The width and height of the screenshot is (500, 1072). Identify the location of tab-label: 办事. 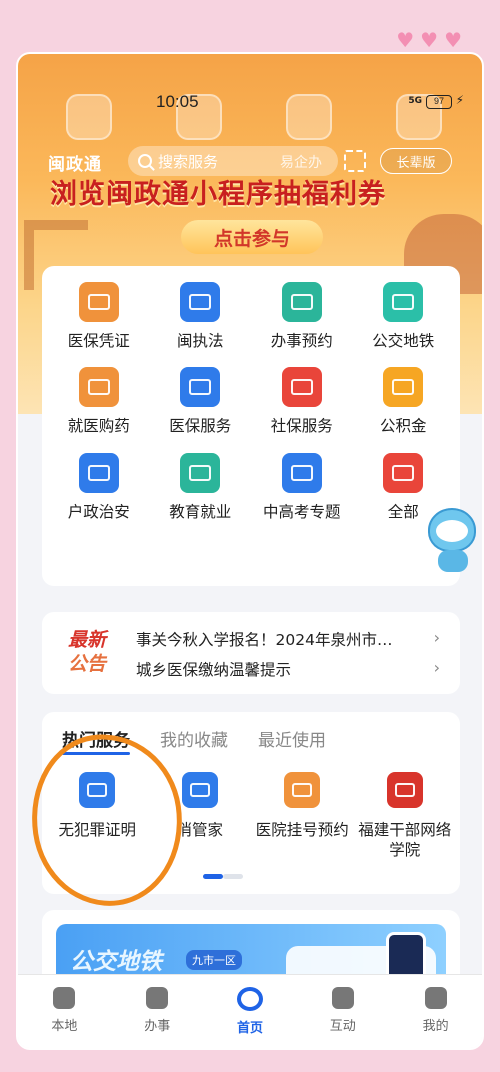
(157, 1026).